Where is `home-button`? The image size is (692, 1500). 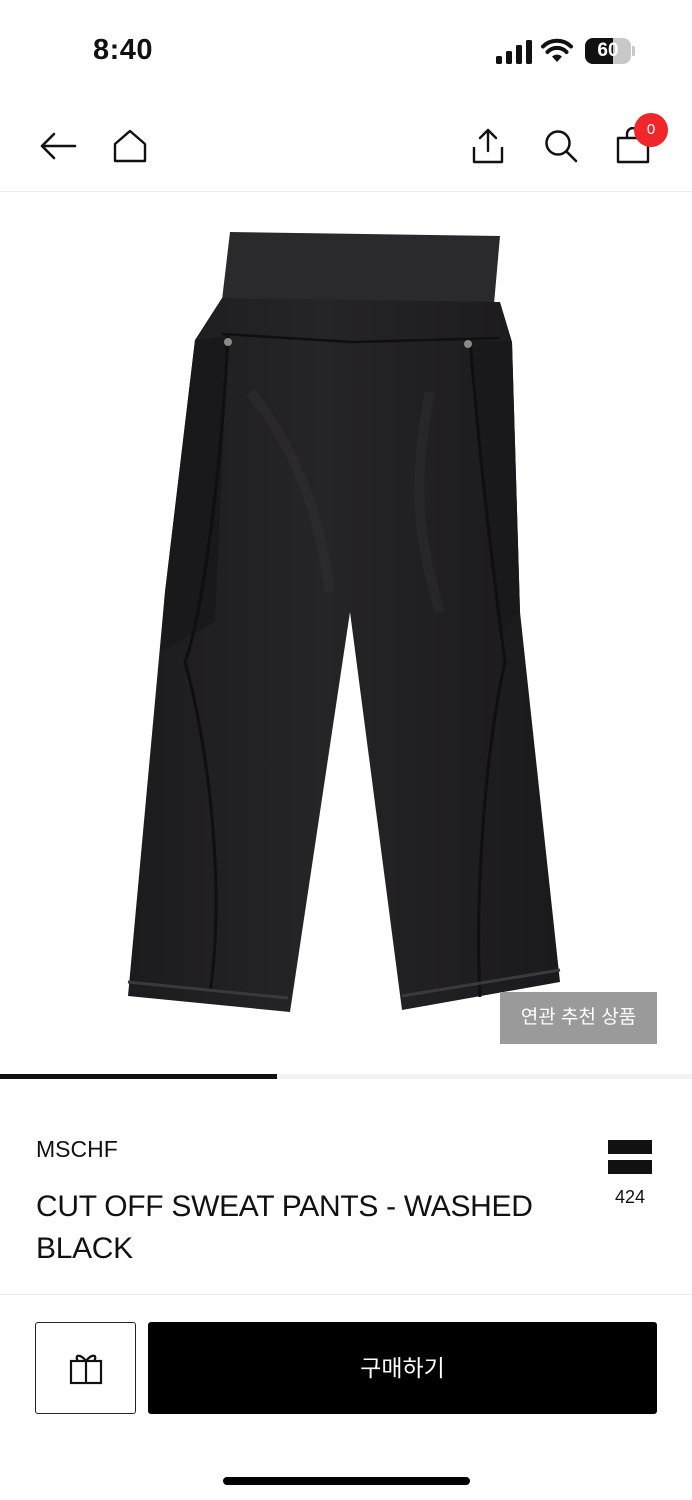
home-button is located at coordinates (130, 146).